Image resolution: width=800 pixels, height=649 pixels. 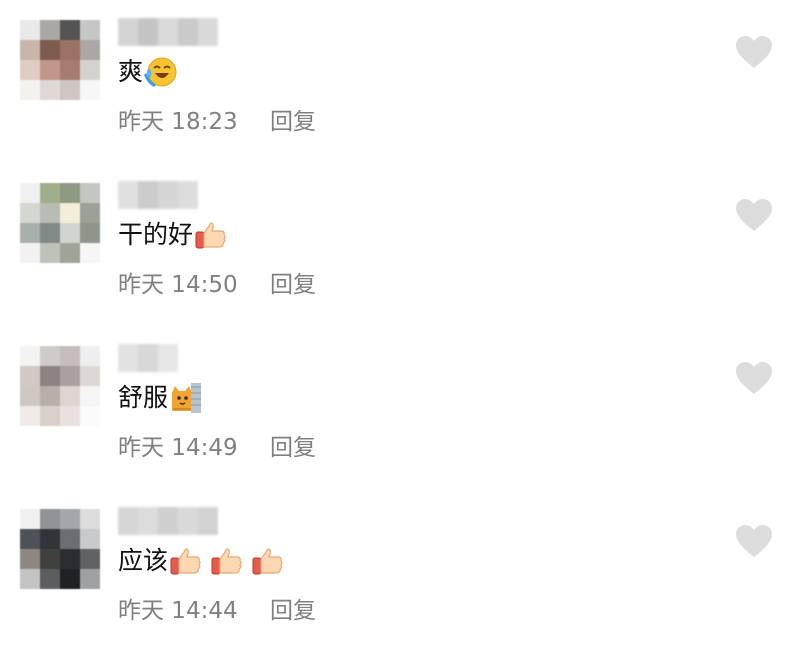 What do you see at coordinates (156, 234) in the screenshot?
I see `comment-text-label: 干的好` at bounding box center [156, 234].